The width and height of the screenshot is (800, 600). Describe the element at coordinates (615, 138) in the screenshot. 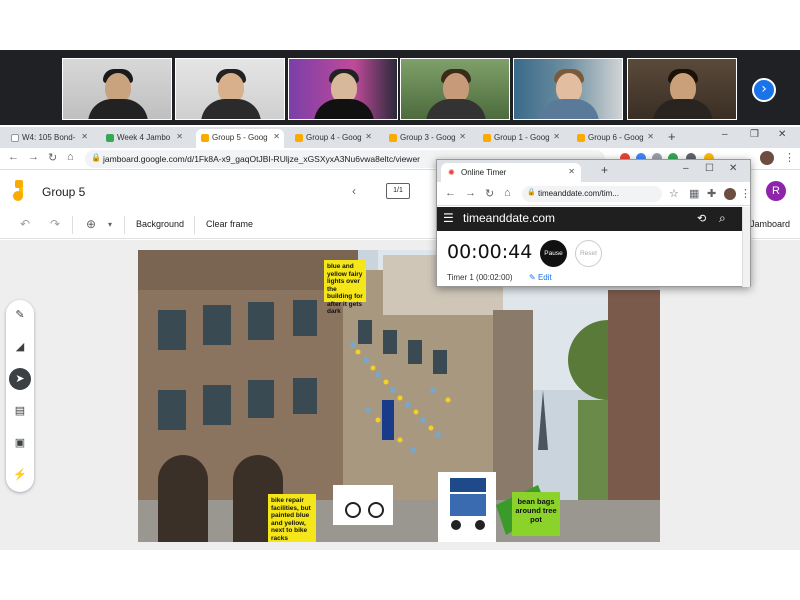

I see `browser-tab: Group 6 - Goog ✕` at that location.